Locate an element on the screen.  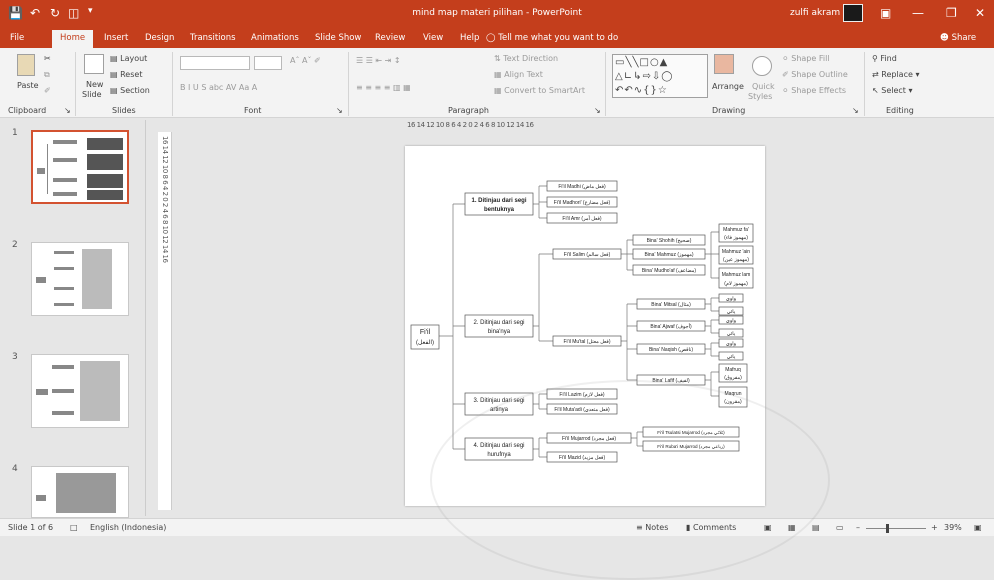
node: Fi'il Mazid (فعل مزيد) is located at coordinates (582, 458).